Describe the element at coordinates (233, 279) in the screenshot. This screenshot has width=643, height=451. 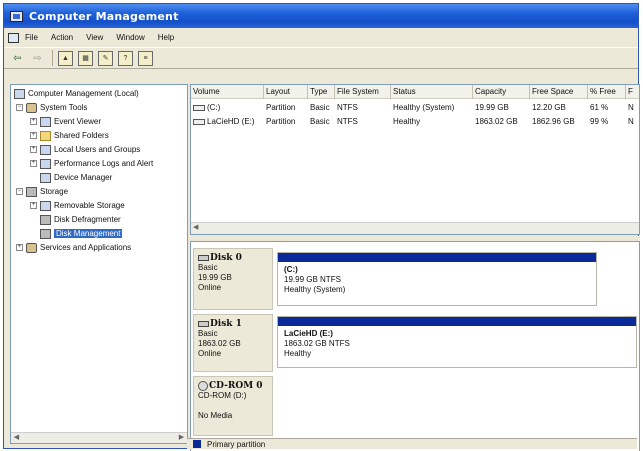
I see `disk-0-label: Disk 0 Basic 19.99 GB Online` at that location.